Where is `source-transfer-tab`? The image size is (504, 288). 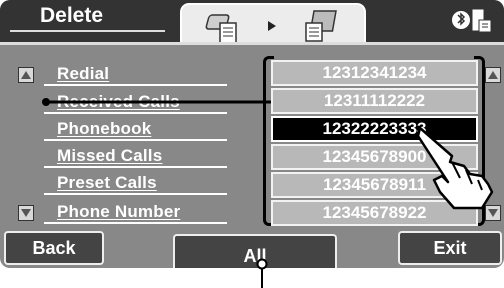 source-transfer-tab is located at coordinates (273, 23).